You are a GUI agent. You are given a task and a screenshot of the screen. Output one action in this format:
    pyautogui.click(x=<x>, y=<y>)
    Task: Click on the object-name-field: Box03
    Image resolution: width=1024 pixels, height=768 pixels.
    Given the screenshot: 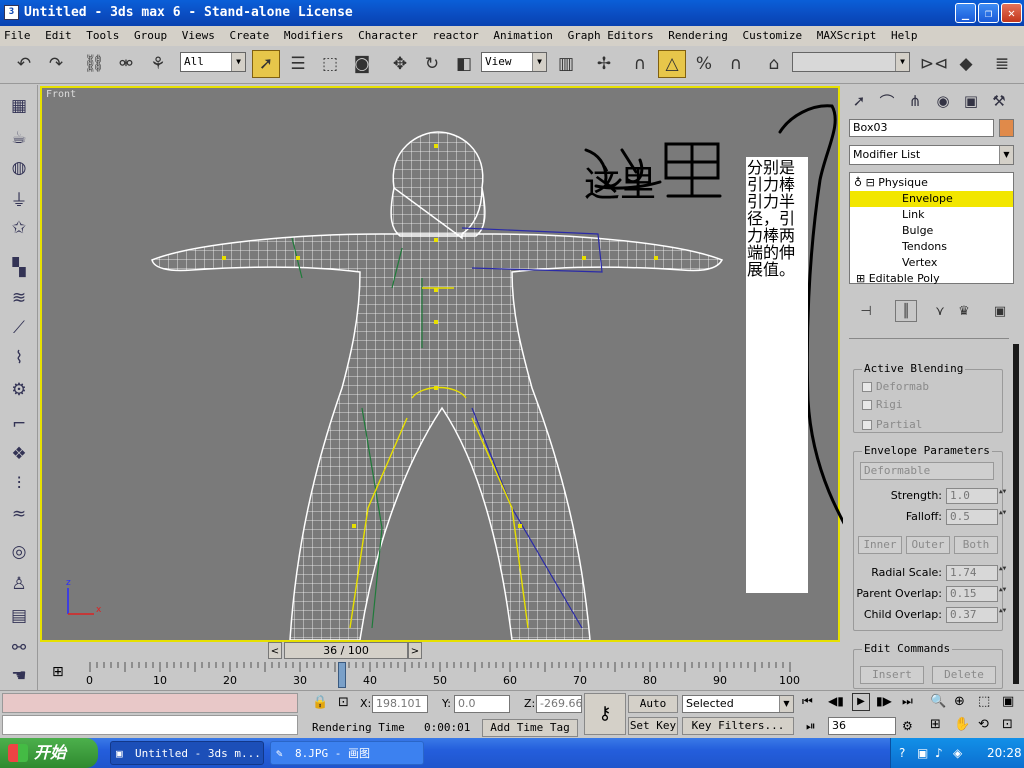 What is the action you would take?
    pyautogui.click(x=921, y=128)
    